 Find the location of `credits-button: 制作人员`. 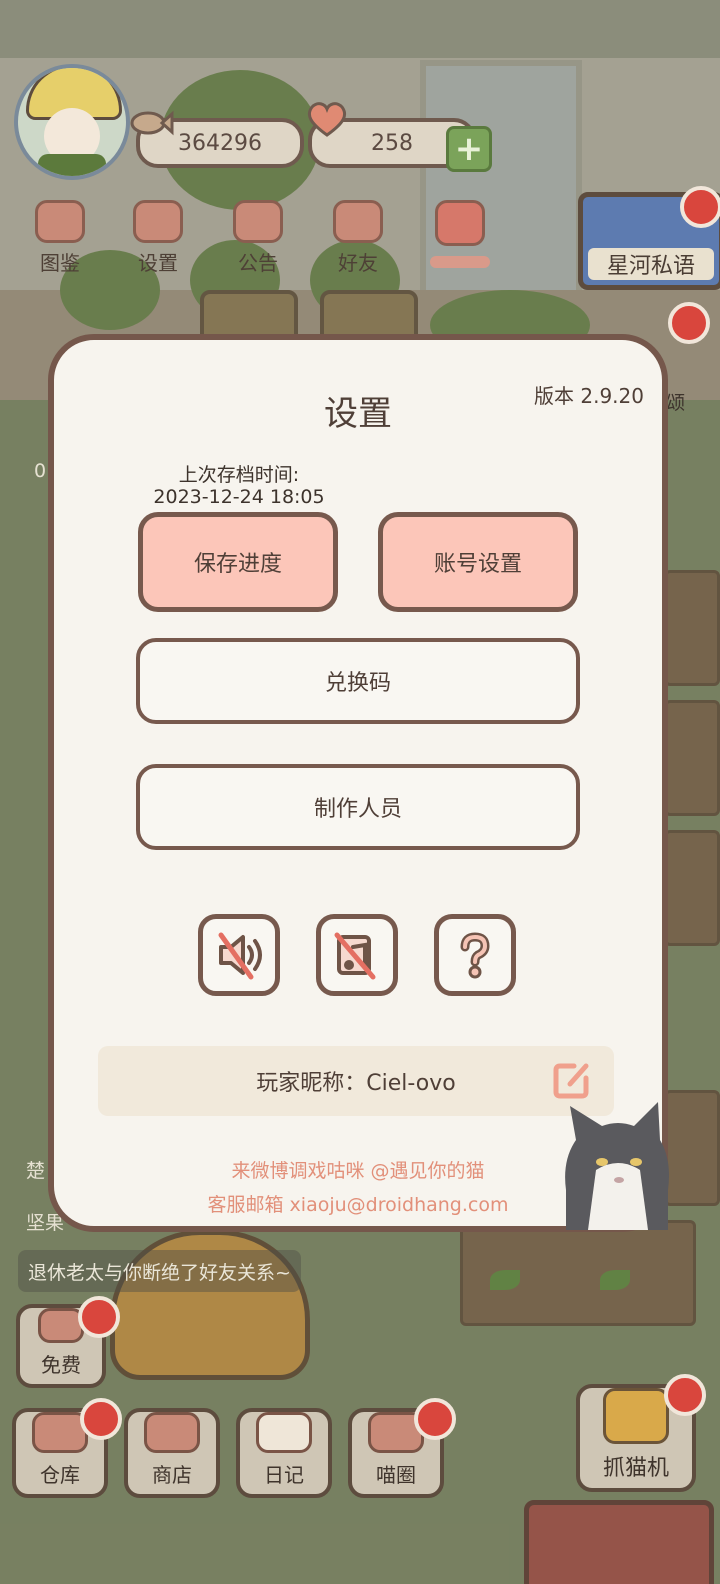

credits-button: 制作人员 is located at coordinates (358, 807).